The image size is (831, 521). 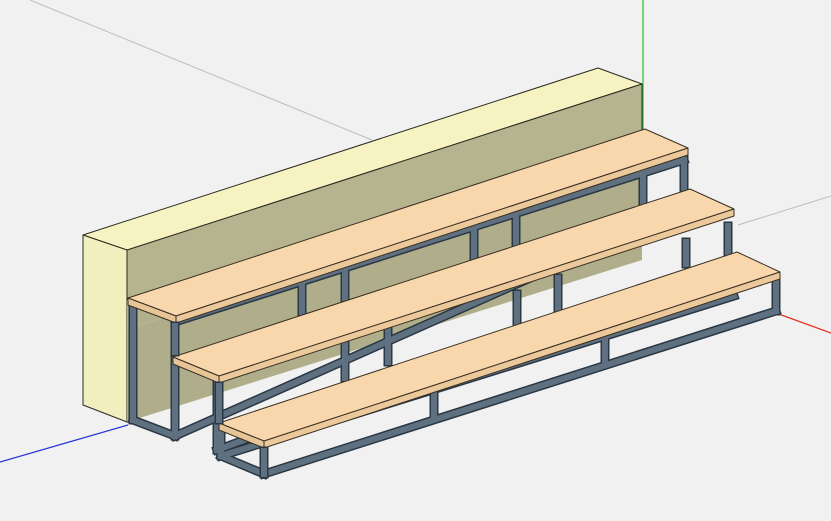 What do you see at coordinates (105, 328) in the screenshot?
I see `back-wall-end` at bounding box center [105, 328].